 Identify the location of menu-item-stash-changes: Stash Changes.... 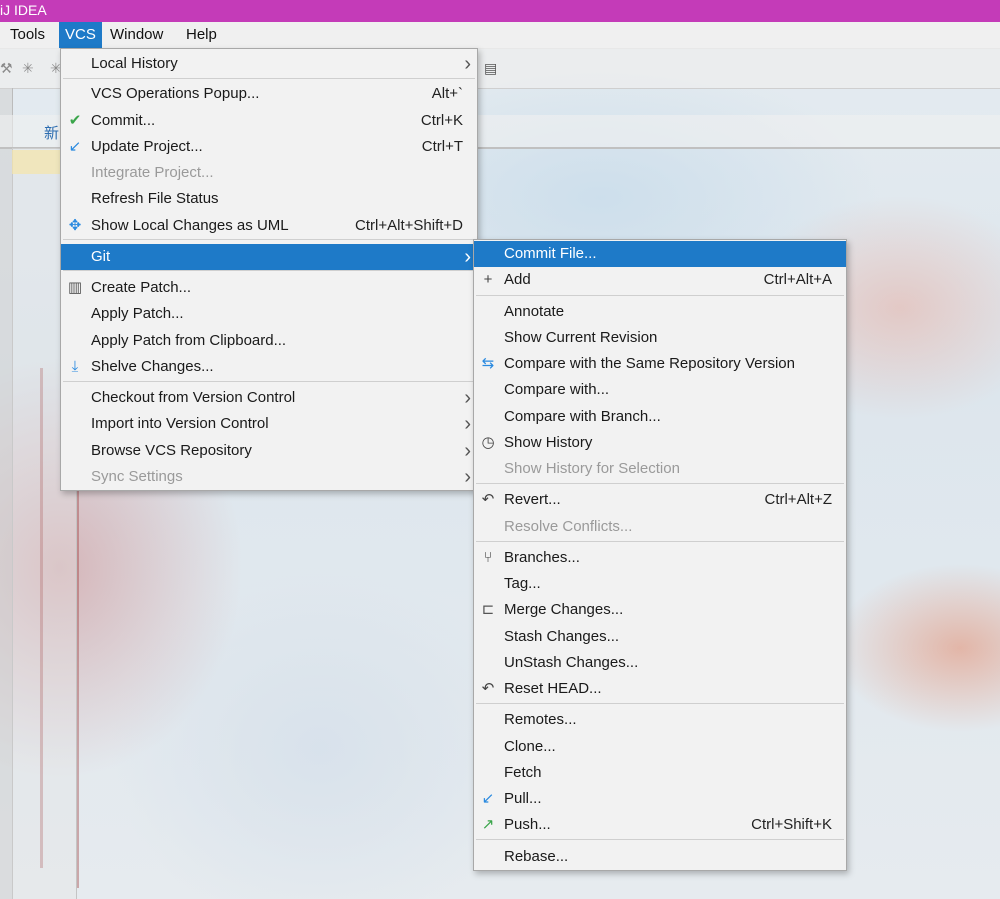
(660, 637).